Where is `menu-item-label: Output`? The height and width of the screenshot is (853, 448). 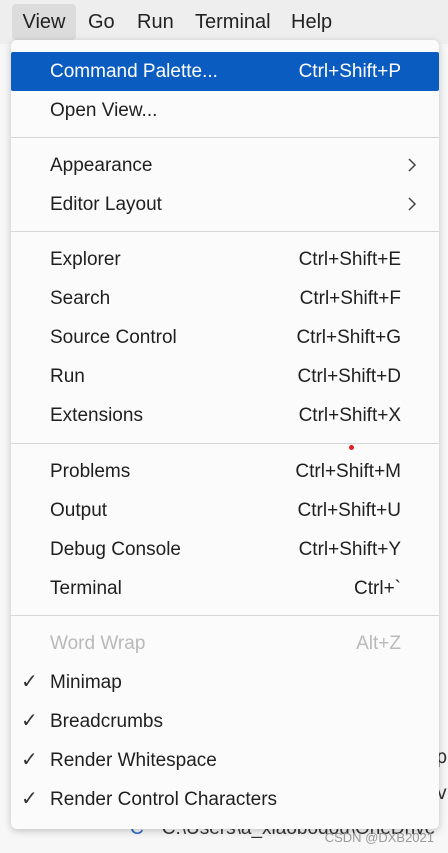 menu-item-label: Output is located at coordinates (79, 510).